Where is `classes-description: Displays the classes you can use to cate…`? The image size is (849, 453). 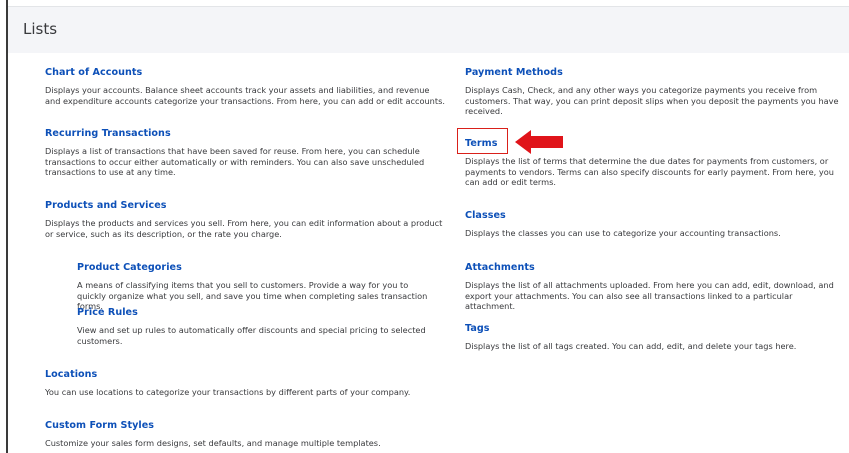
classes-description: Displays the classes you can use to cate… is located at coordinates (623, 233).